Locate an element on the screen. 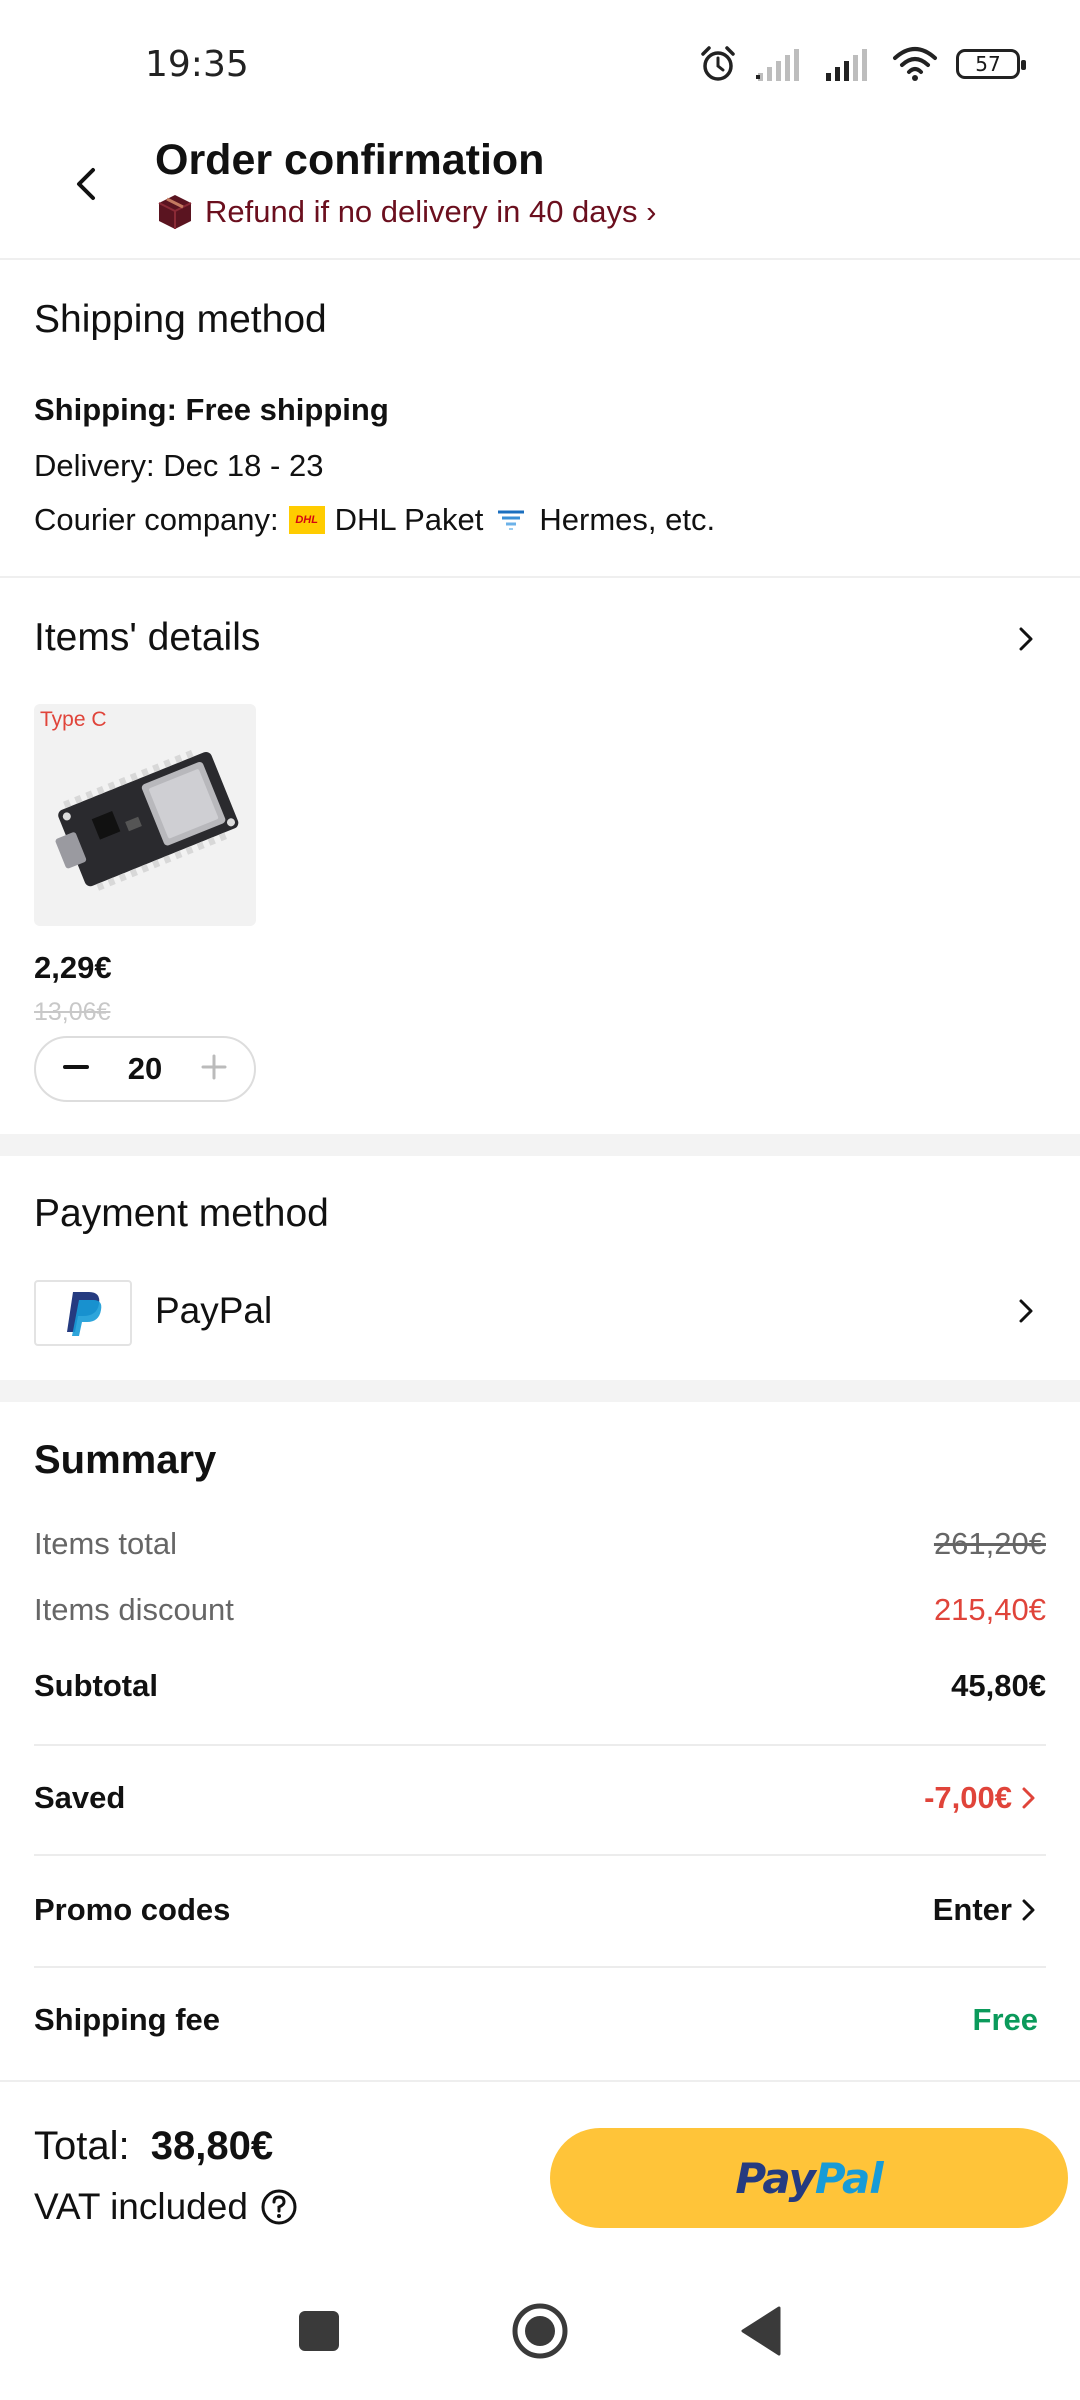 The width and height of the screenshot is (1080, 2400). shipping-line: Shipping: Free shipping is located at coordinates (211, 409).